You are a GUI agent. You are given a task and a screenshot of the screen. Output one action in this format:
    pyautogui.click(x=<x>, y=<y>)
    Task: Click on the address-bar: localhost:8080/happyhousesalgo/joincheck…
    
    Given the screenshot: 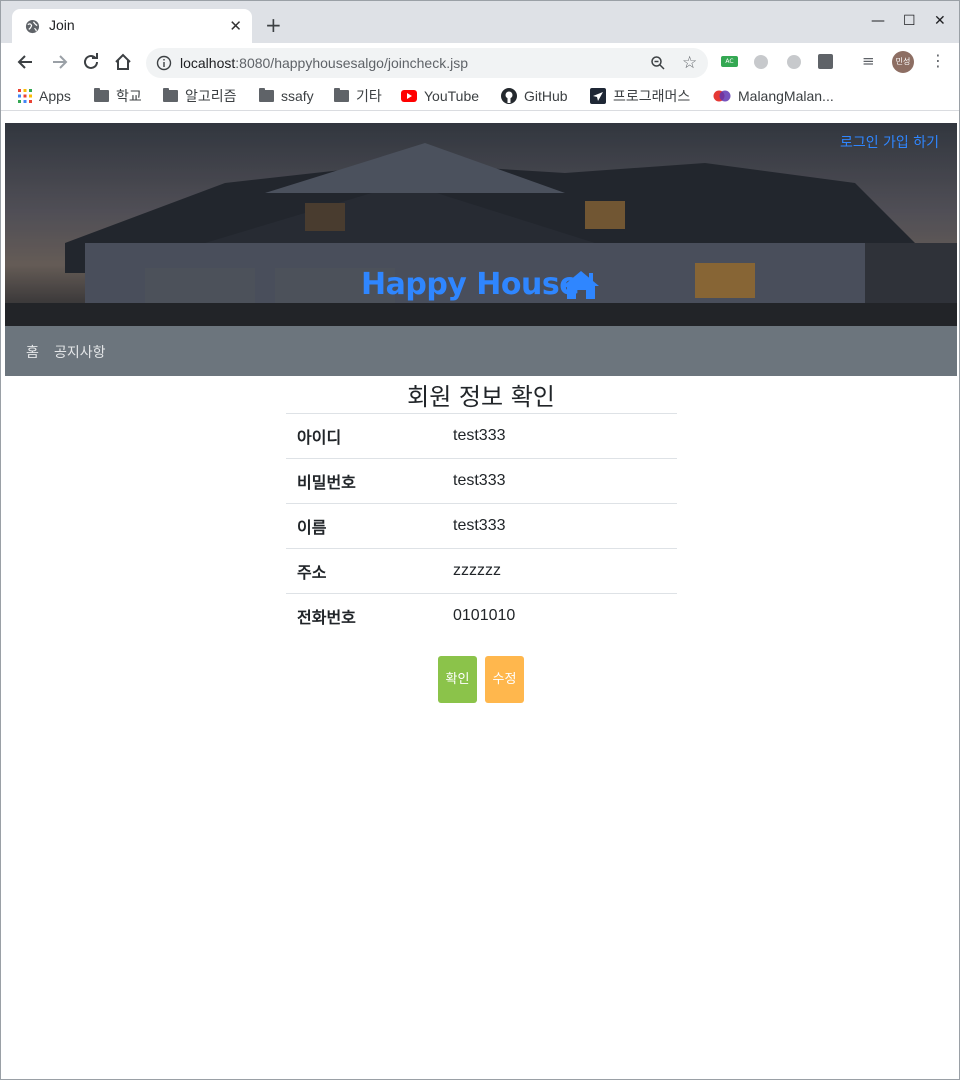 What is the action you would take?
    pyautogui.click(x=427, y=63)
    